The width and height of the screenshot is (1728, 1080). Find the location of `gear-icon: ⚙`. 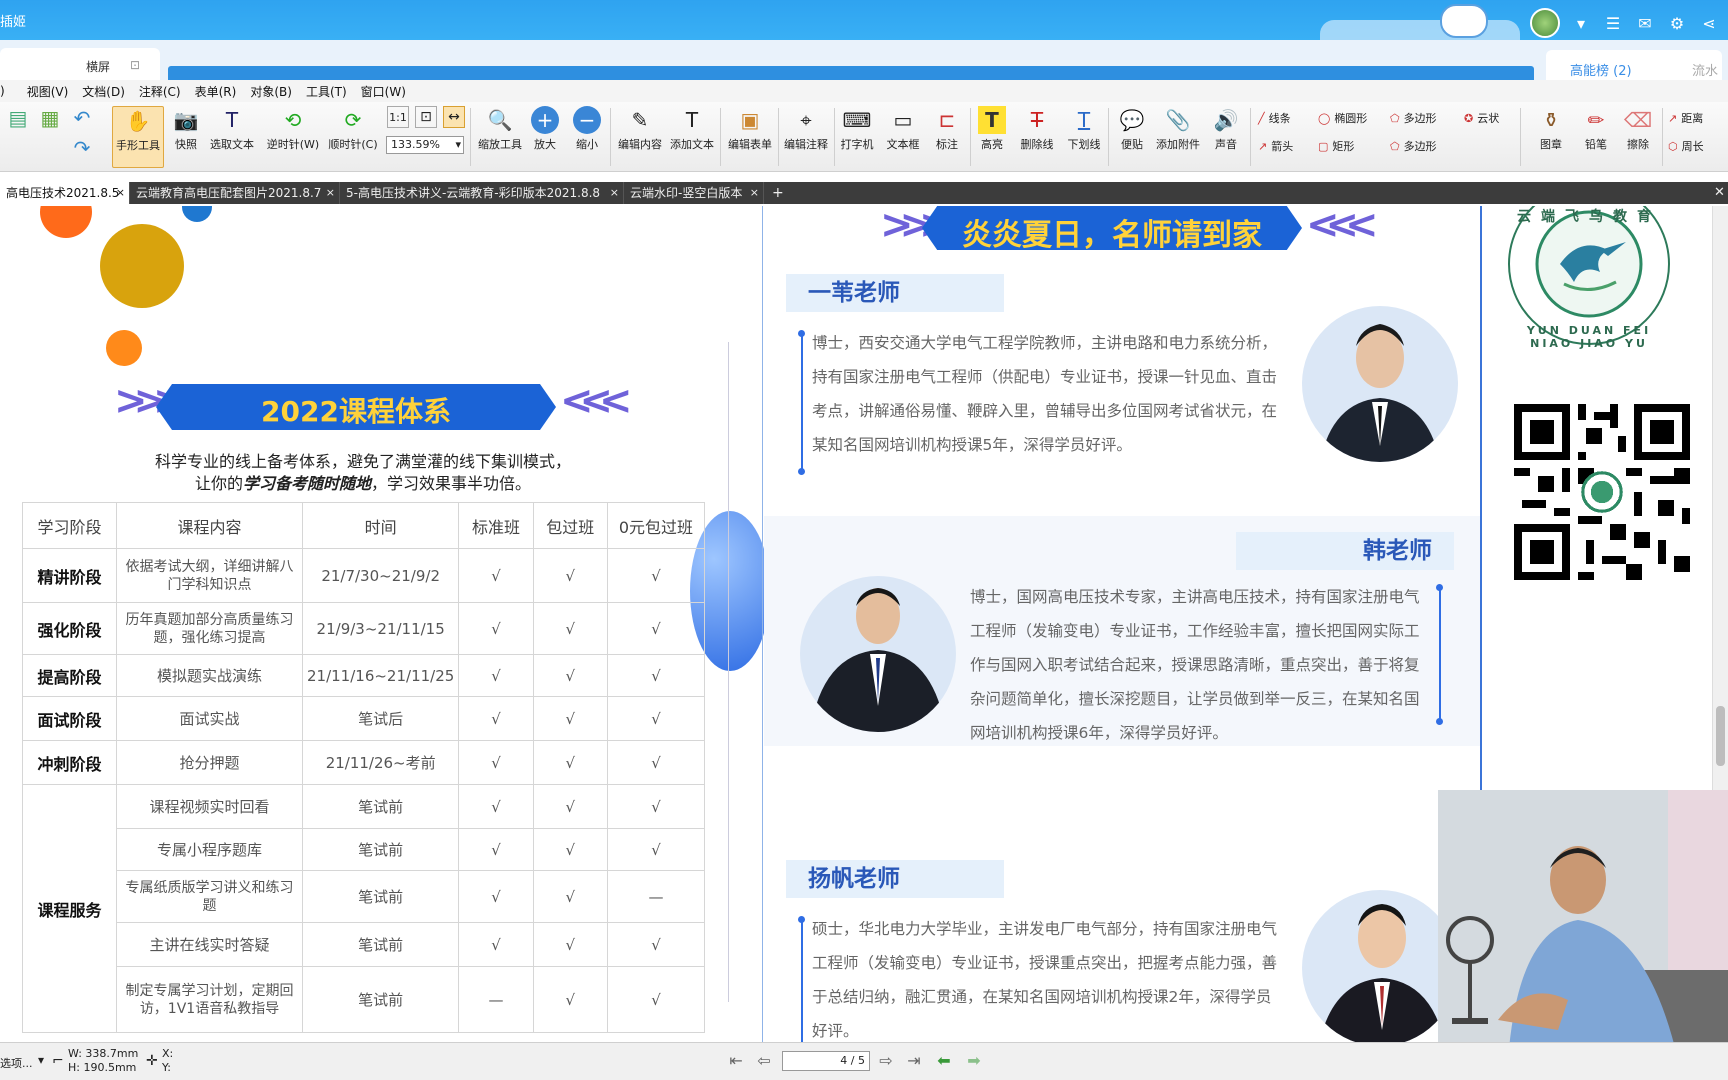

gear-icon: ⚙ is located at coordinates (1677, 23).